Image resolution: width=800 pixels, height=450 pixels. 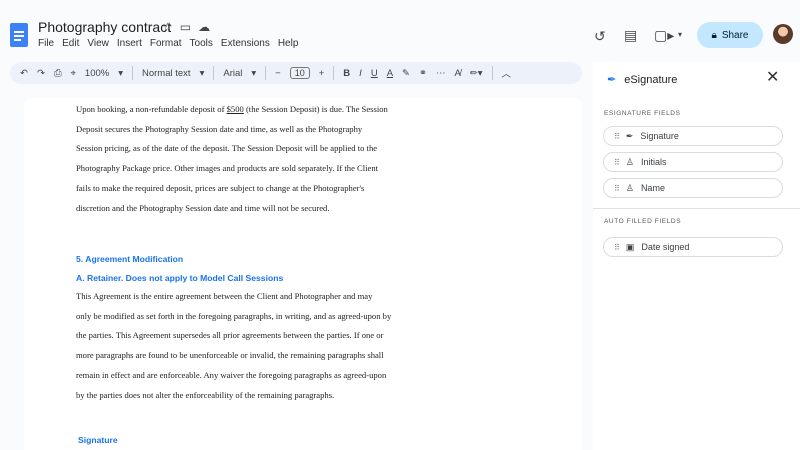 I want to click on redo-icon: ↷, so click(x=41, y=73).